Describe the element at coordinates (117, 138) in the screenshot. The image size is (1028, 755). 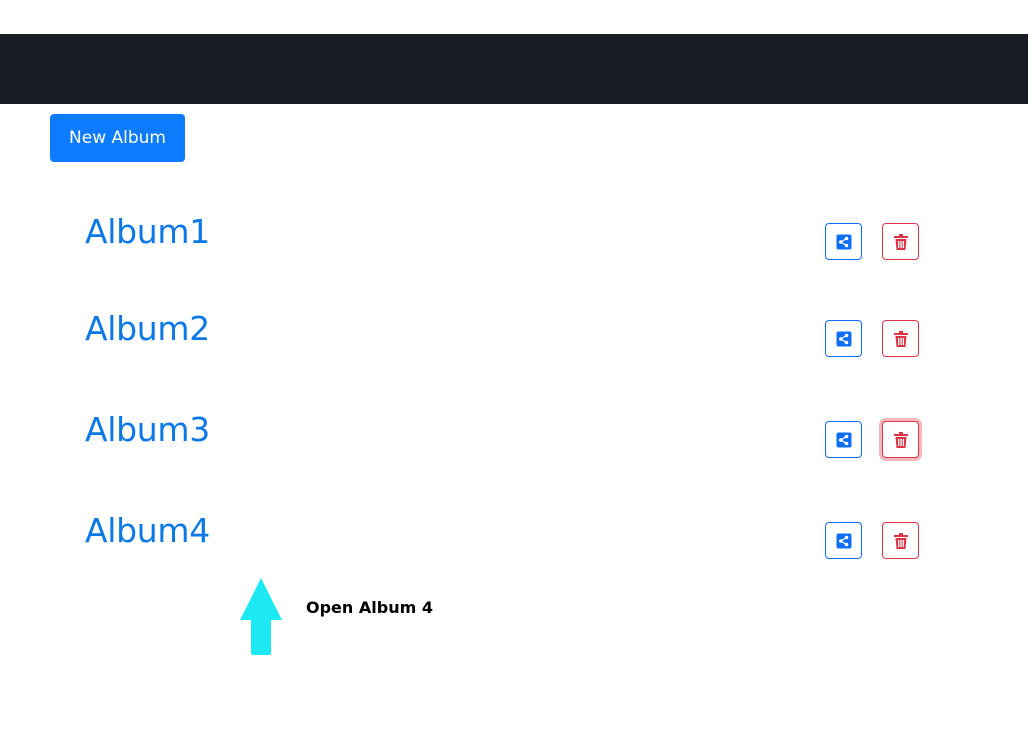
I see `new-album-button: New Album` at that location.